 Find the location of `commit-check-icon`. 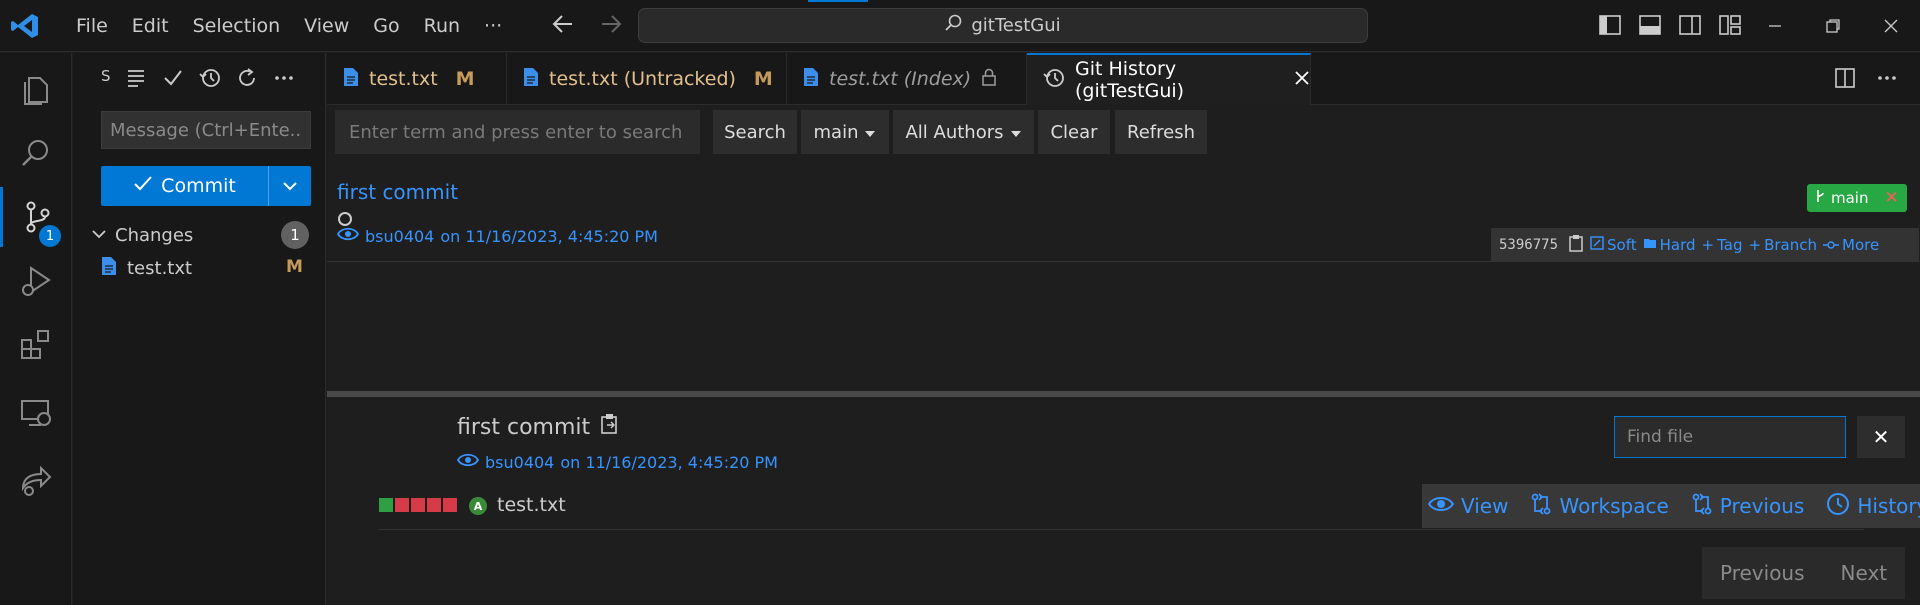

commit-check-icon is located at coordinates (173, 80).